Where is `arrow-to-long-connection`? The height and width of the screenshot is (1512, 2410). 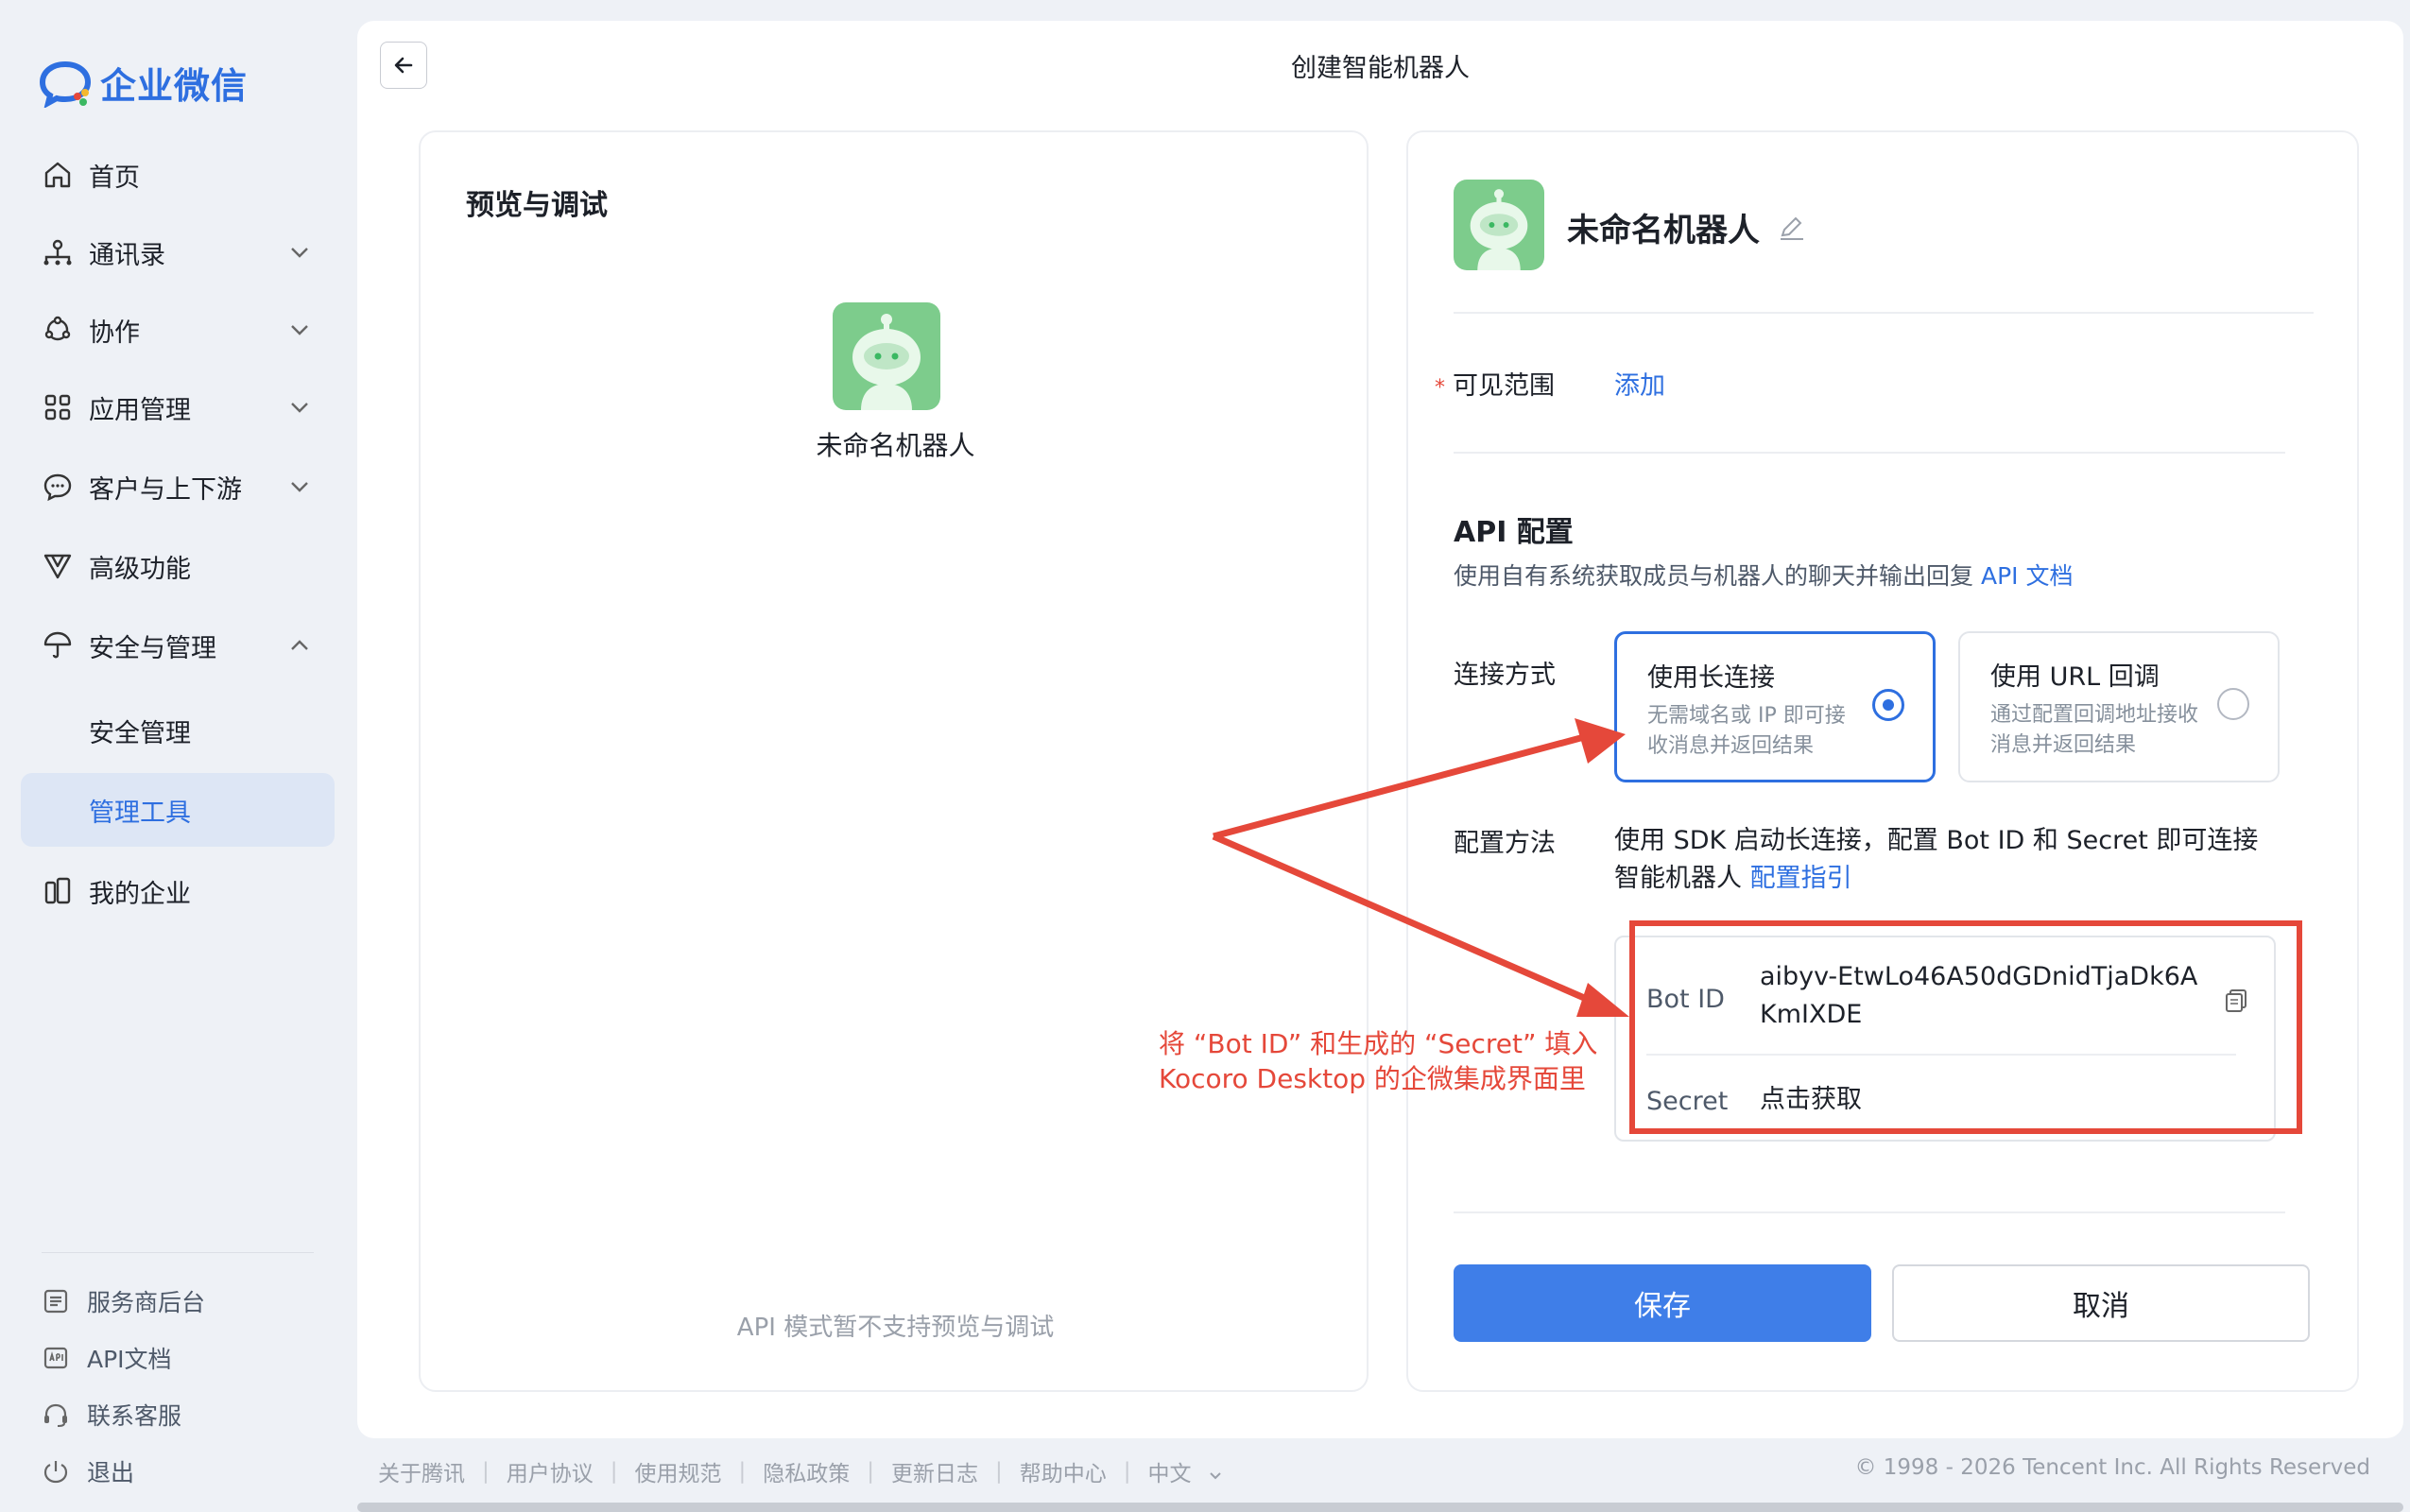 arrow-to-long-connection is located at coordinates (1399, 786).